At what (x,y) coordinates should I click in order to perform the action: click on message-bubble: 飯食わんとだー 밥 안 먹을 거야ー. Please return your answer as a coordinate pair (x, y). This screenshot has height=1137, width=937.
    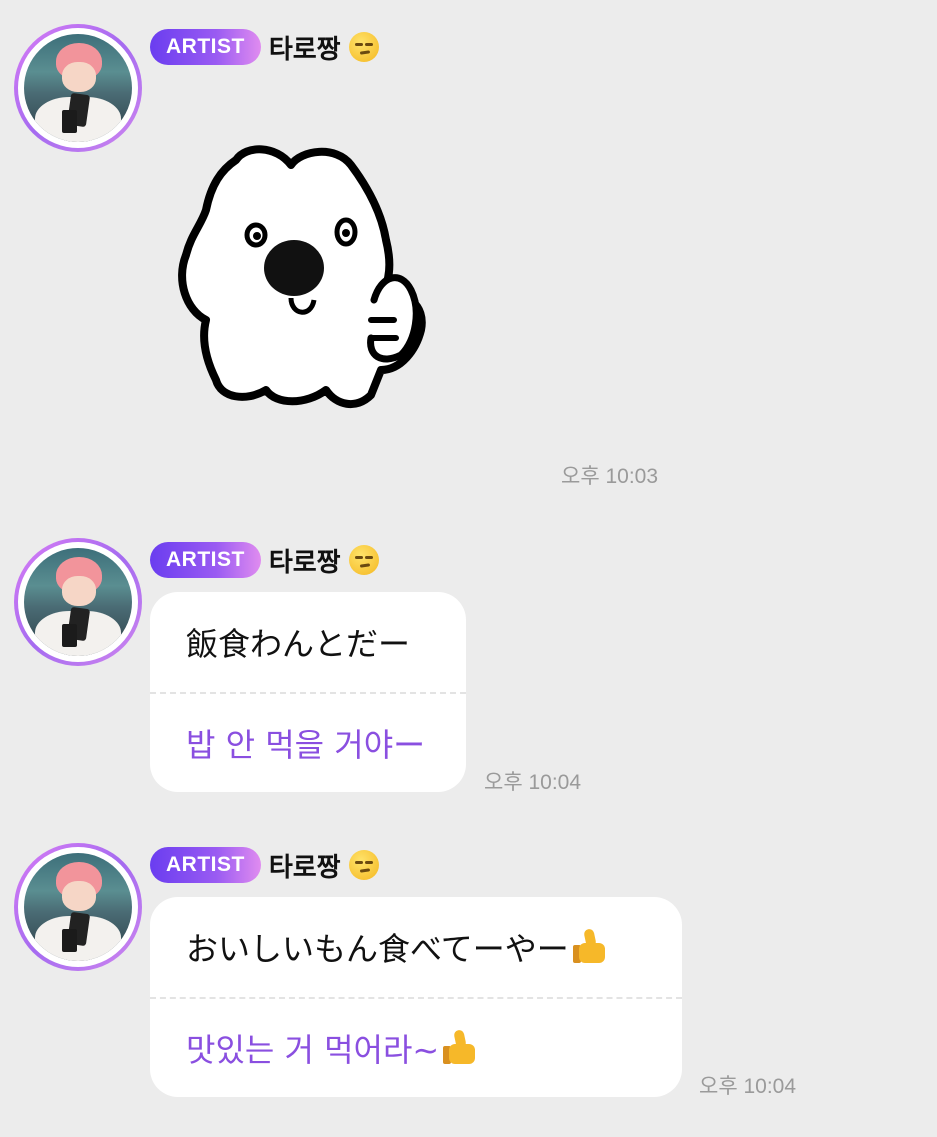
    Looking at the image, I should click on (308, 692).